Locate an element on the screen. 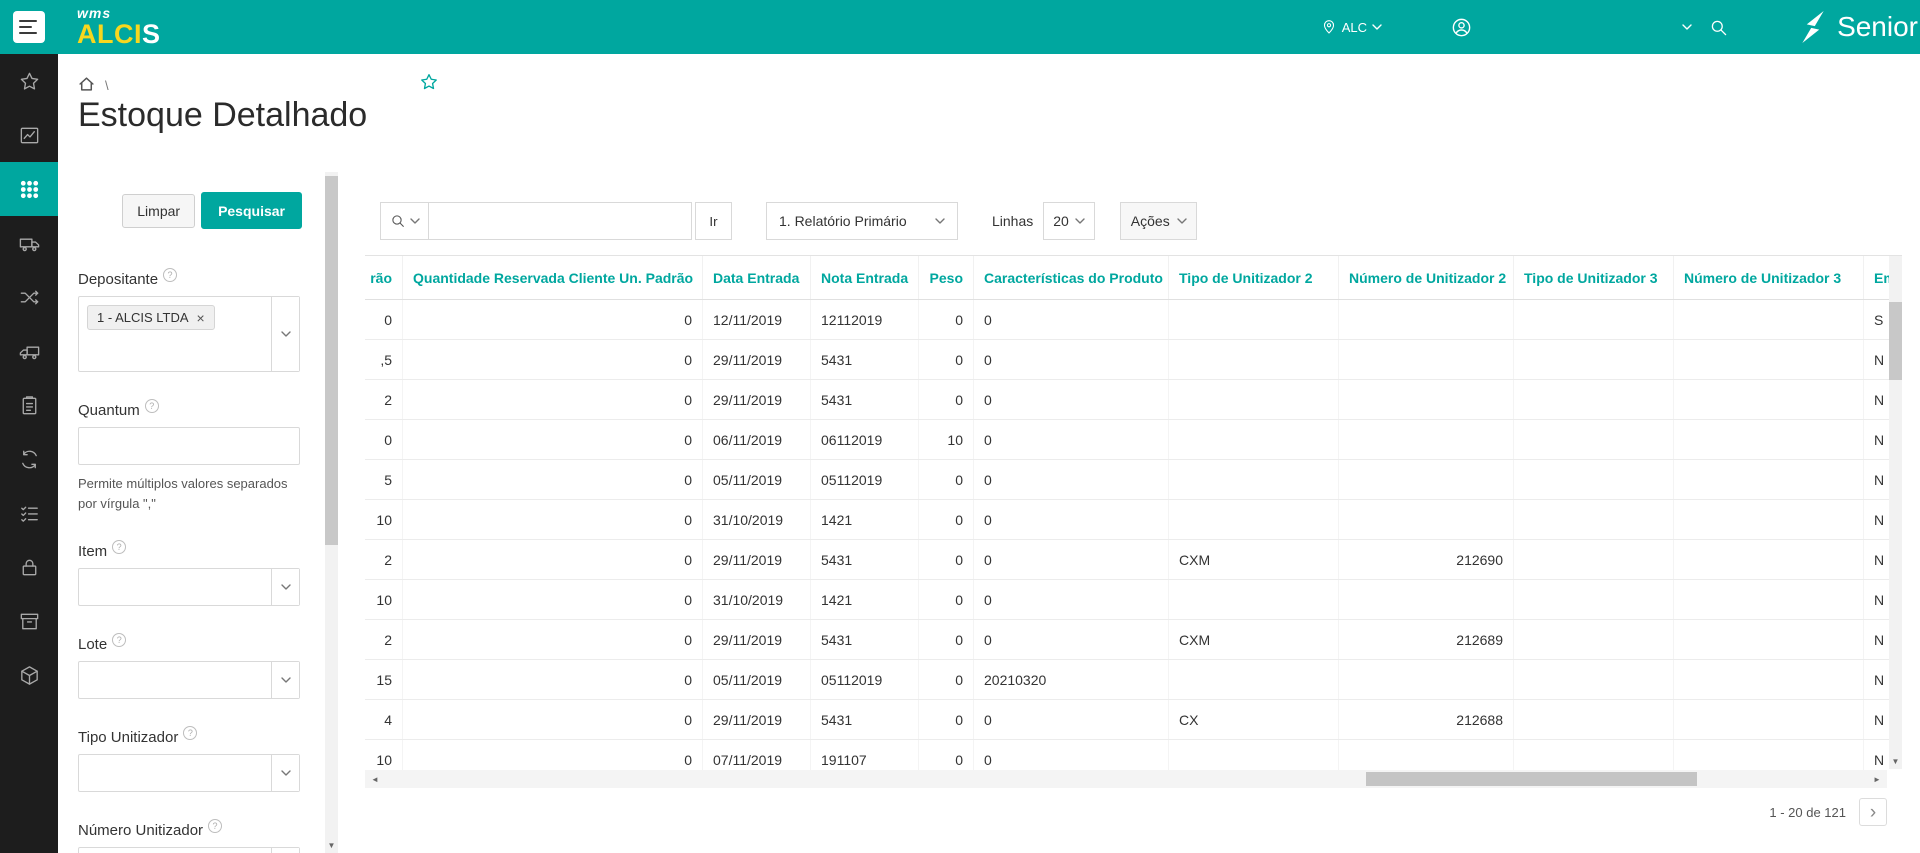  clear-button: Limpar is located at coordinates (159, 210).